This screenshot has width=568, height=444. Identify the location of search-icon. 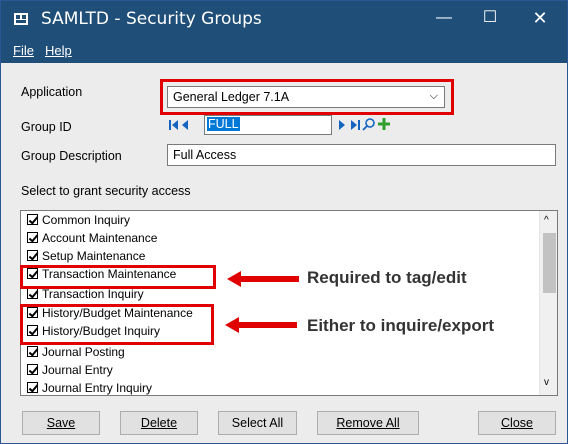
(369, 124).